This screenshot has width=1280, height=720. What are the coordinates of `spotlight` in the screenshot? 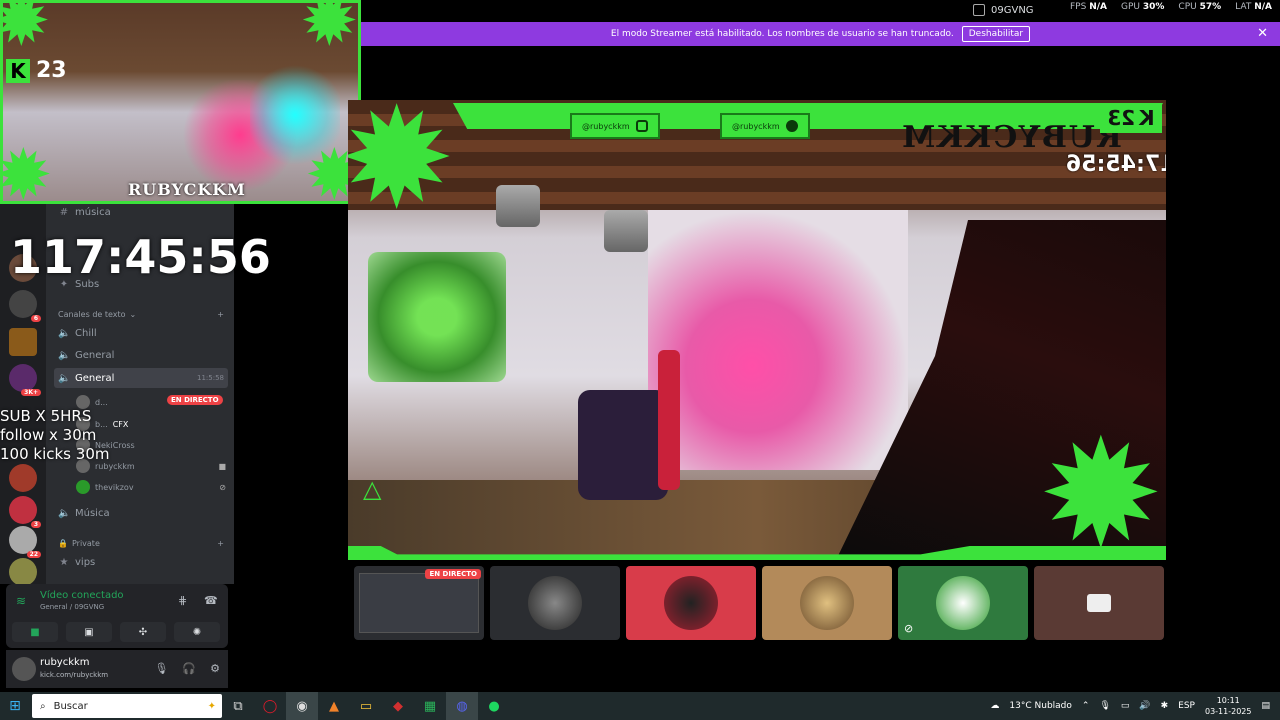 It's located at (626, 231).